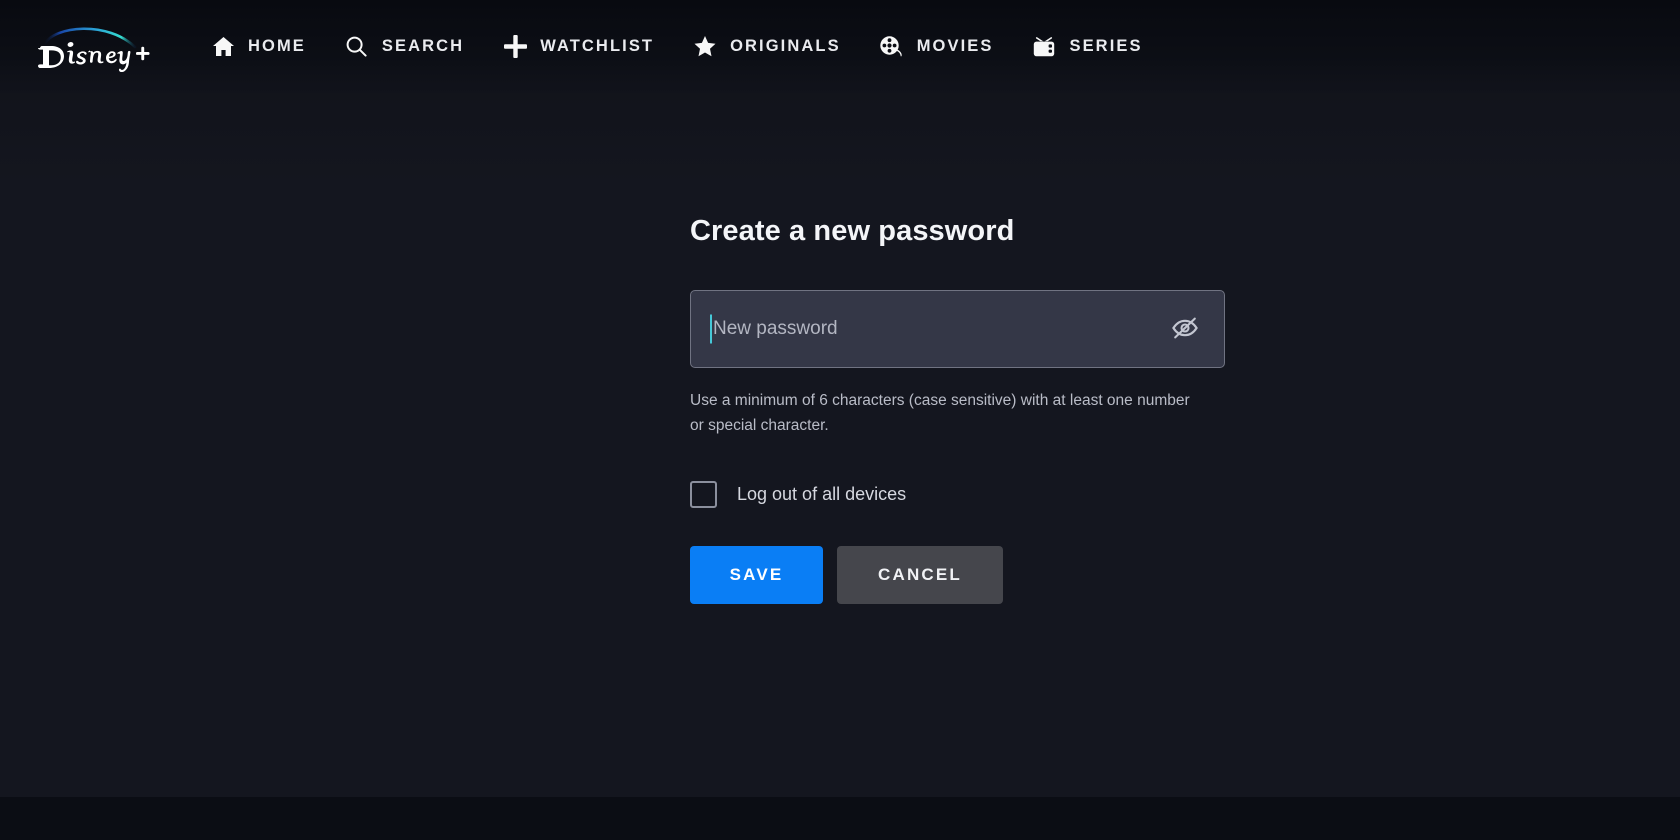 The height and width of the screenshot is (840, 1680). What do you see at coordinates (703, 494) in the screenshot?
I see `logout-all-devices-checkbox` at bounding box center [703, 494].